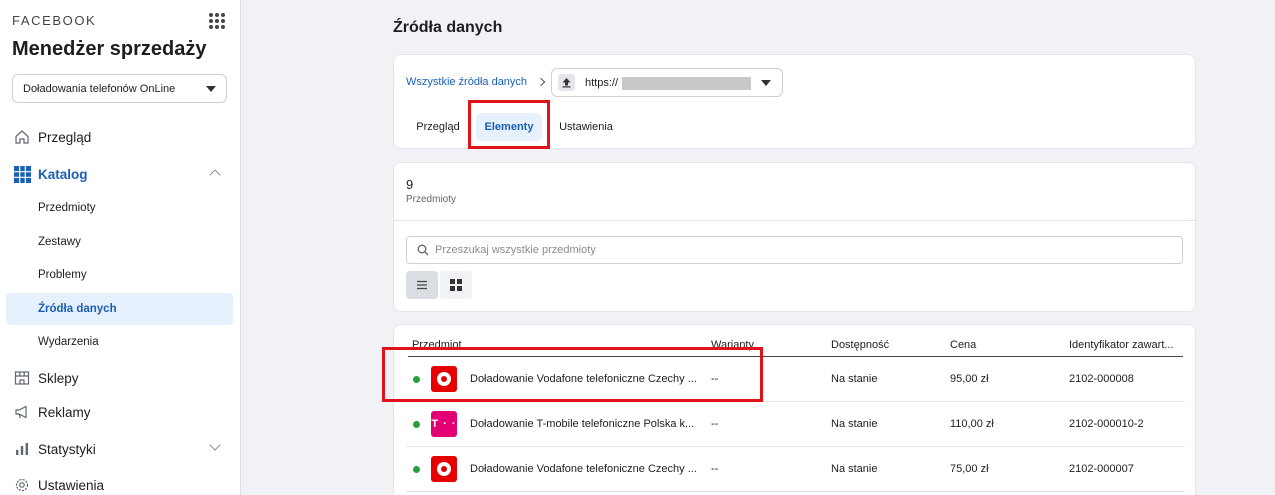  I want to click on store-icon, so click(22, 378).